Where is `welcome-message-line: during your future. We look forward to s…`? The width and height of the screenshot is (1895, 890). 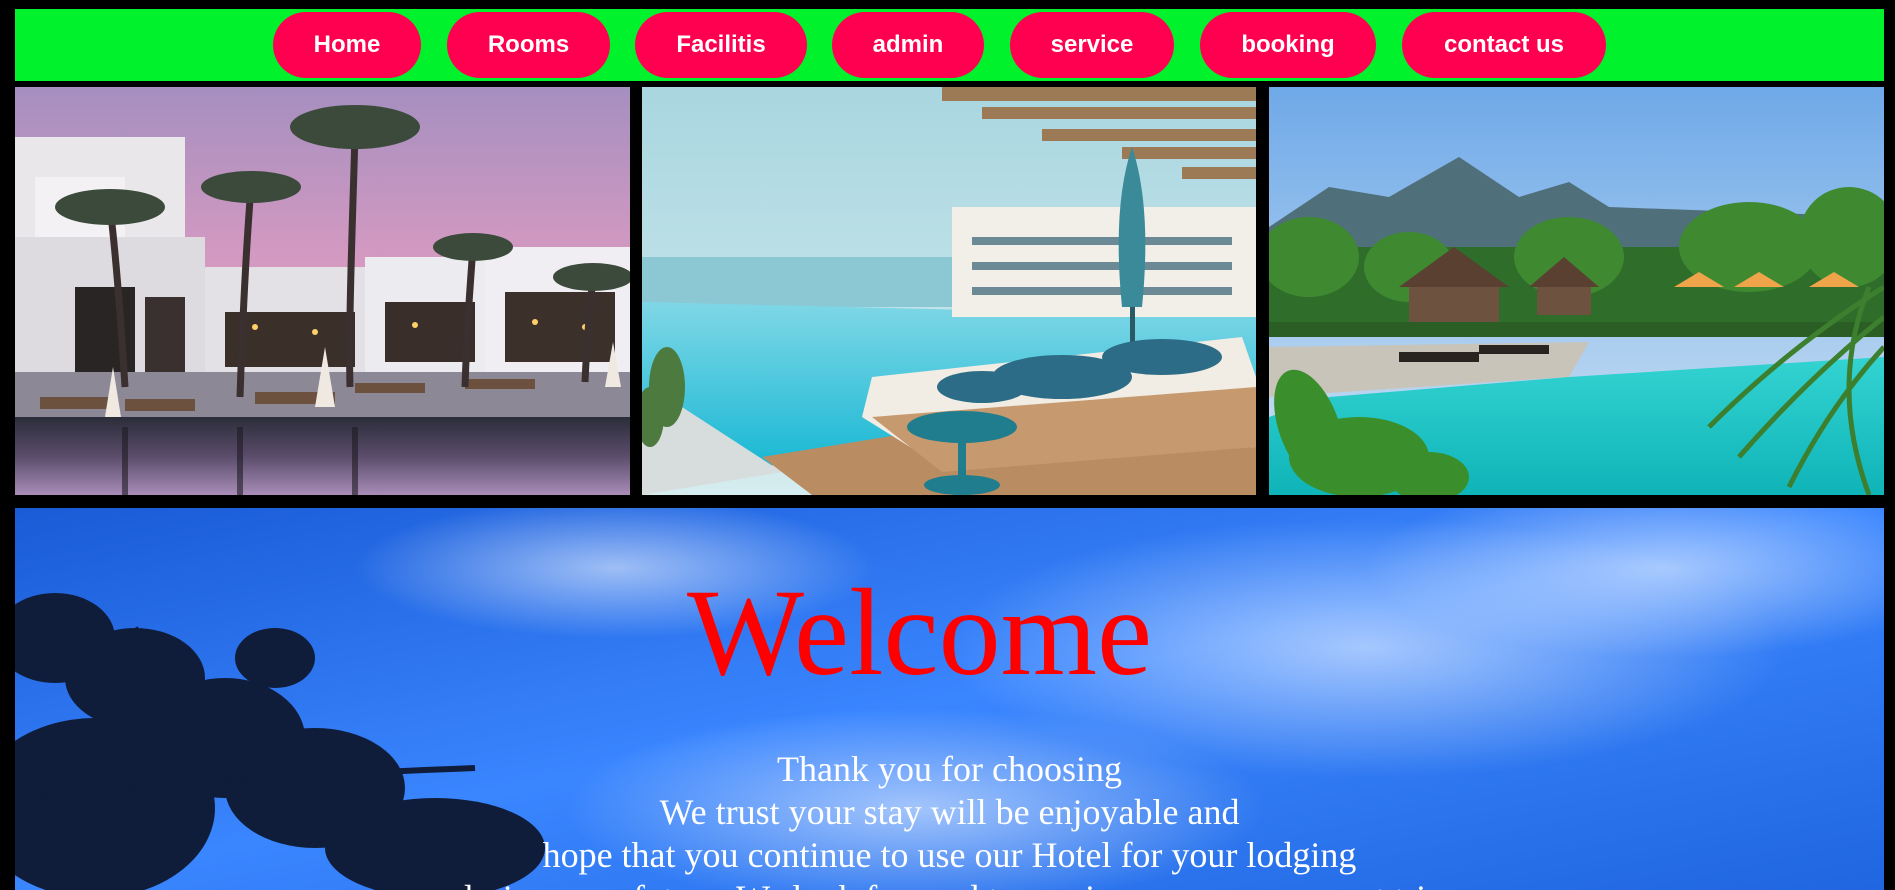 welcome-message-line: during your future. We look forward to s… is located at coordinates (949, 883).